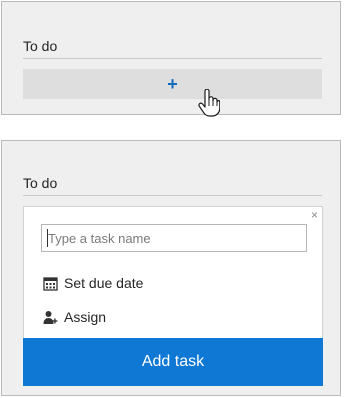  I want to click on person-add-icon, so click(50, 317).